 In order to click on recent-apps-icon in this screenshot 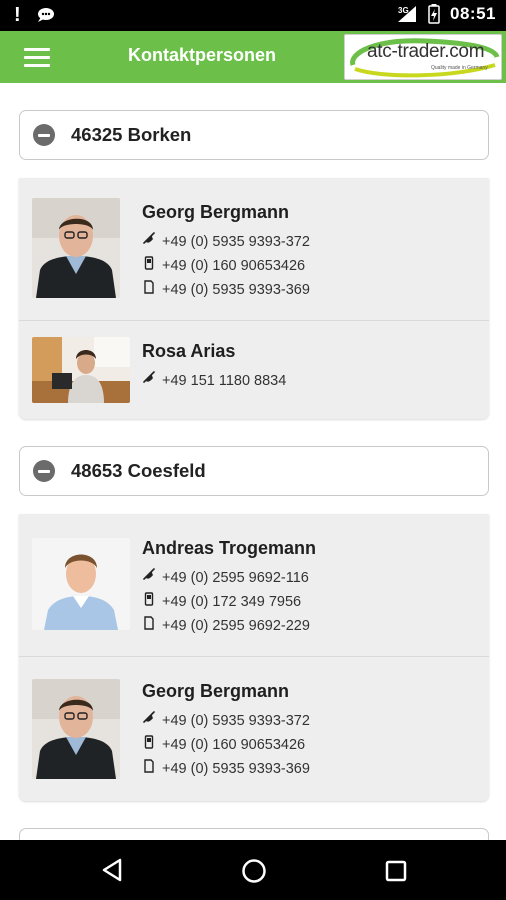, I will do `click(396, 871)`.